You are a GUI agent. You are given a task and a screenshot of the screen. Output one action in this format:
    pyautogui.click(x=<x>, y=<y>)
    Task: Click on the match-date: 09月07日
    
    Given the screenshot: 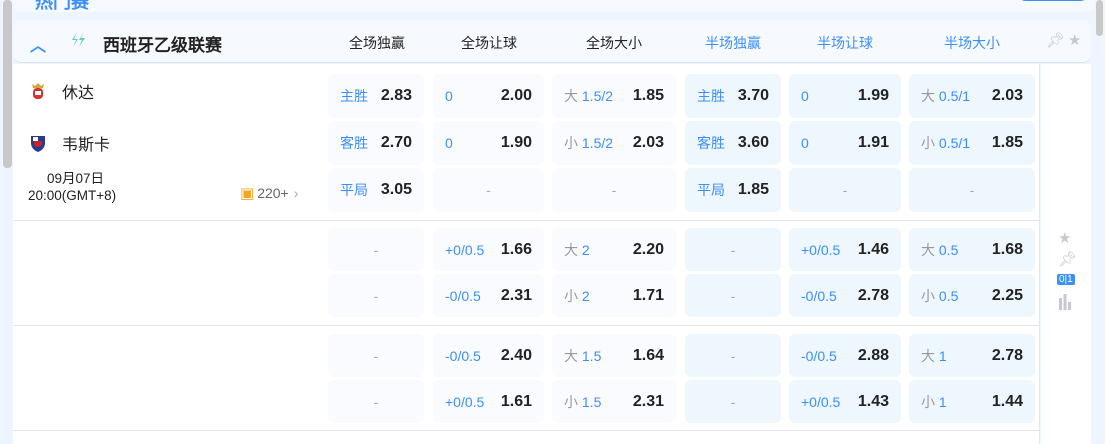 What is the action you would take?
    pyautogui.click(x=76, y=178)
    